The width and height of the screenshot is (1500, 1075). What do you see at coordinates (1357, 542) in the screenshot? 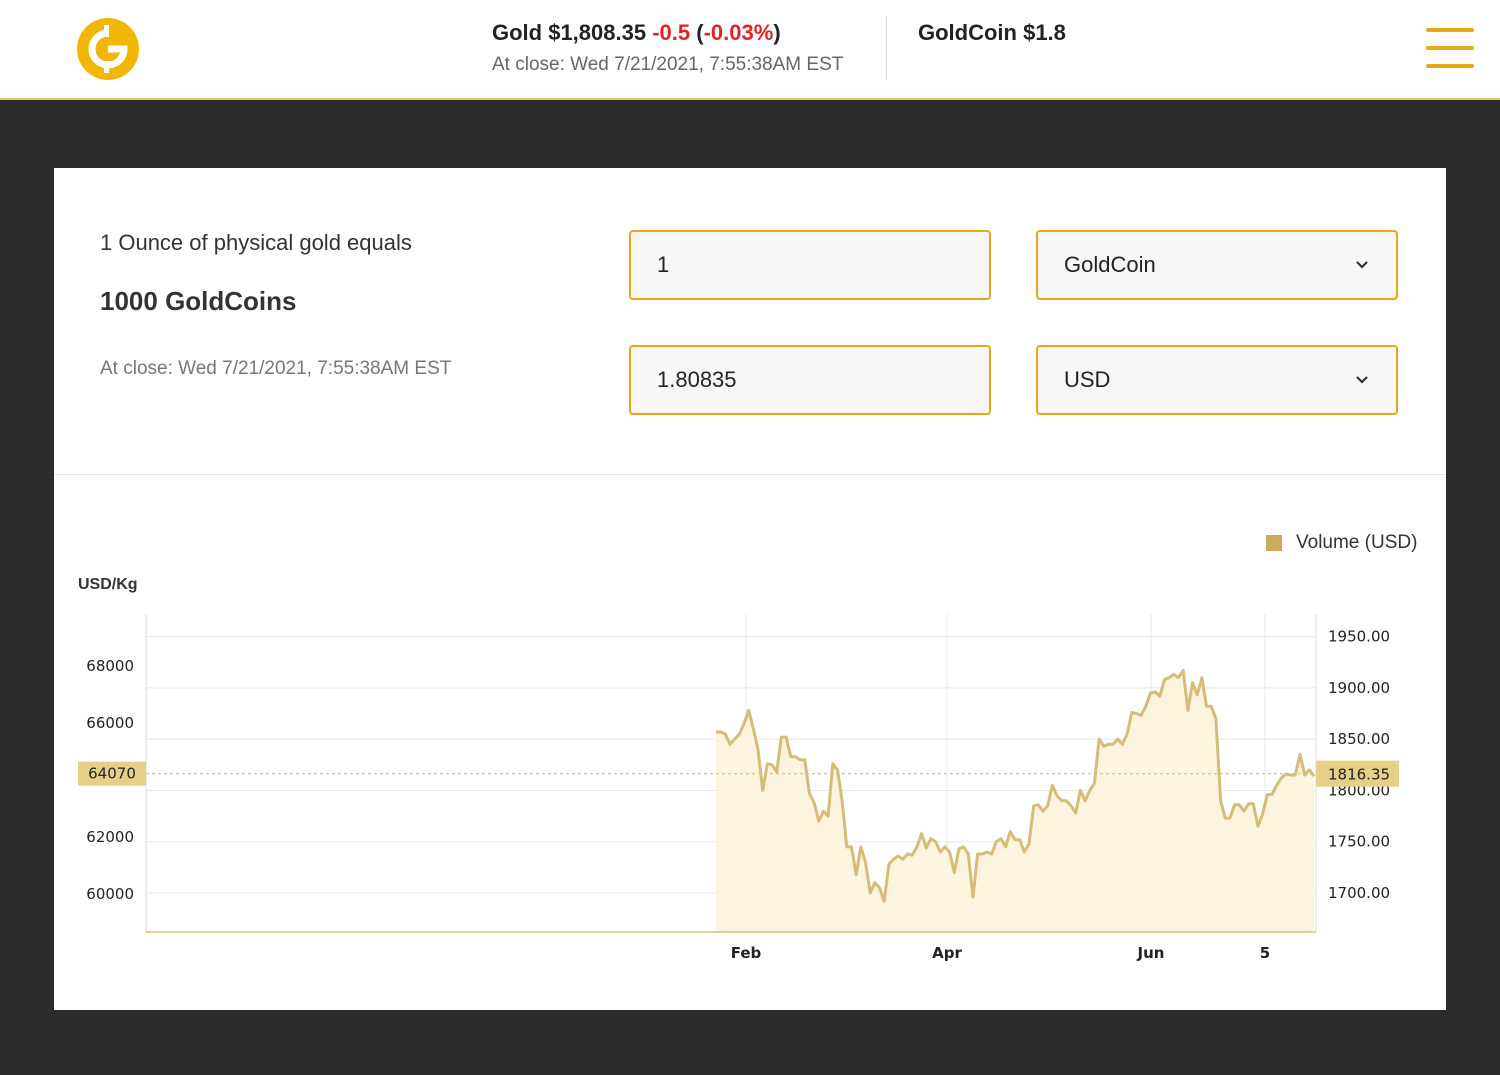
I see `legend-label: Volume (USD)` at bounding box center [1357, 542].